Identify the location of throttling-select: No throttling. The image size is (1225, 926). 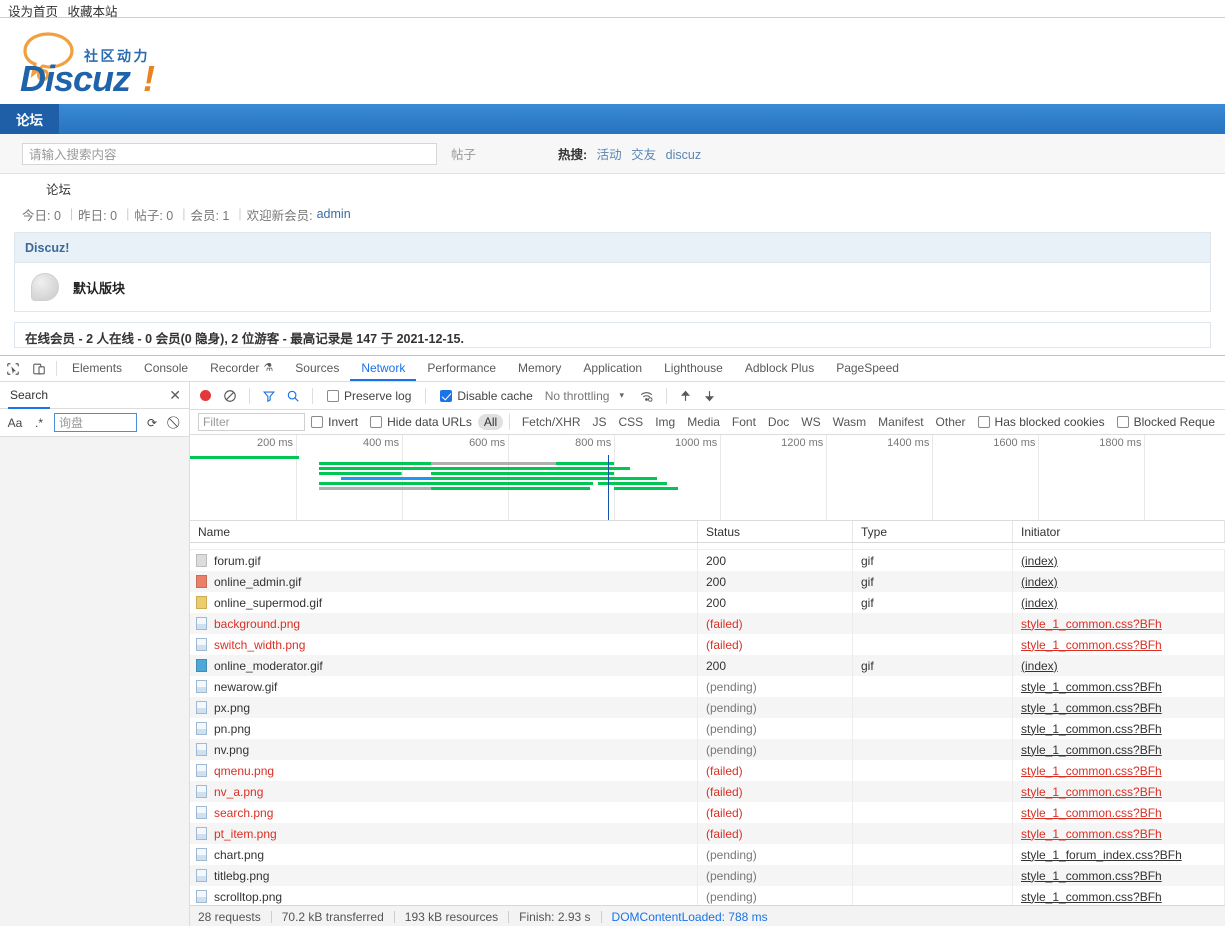
(577, 396).